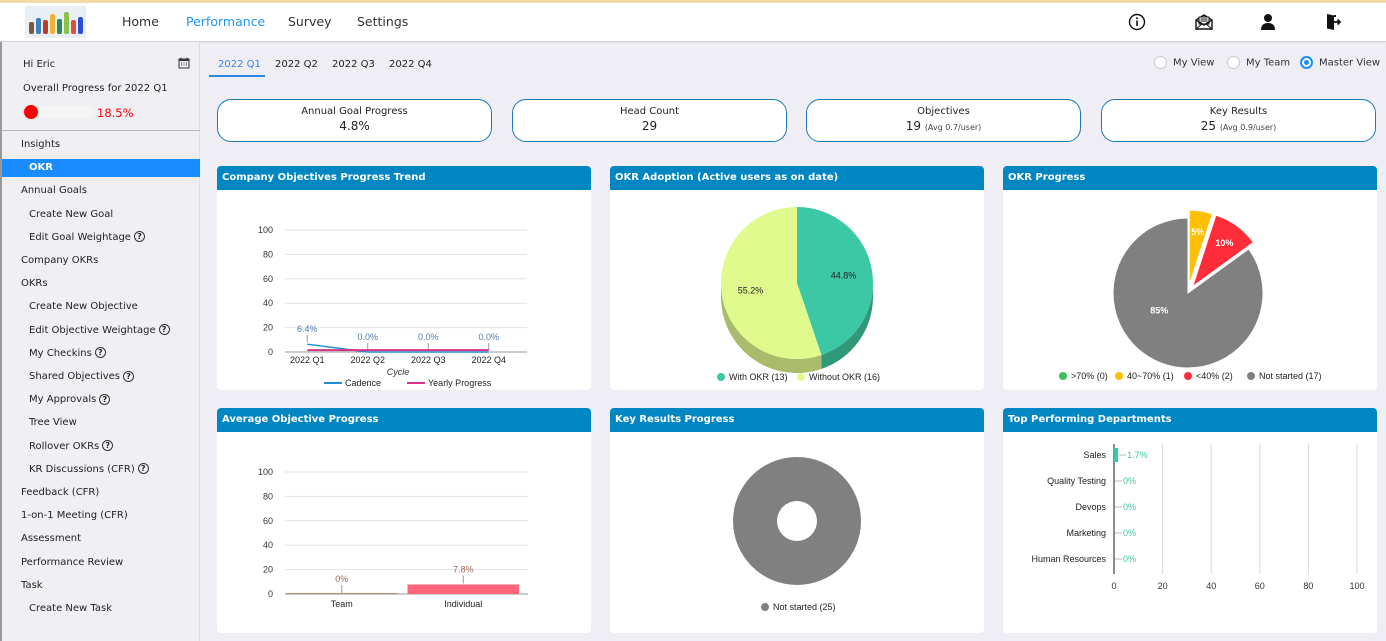  What do you see at coordinates (758, 377) in the screenshot?
I see `legend-label: With OKR (13)` at bounding box center [758, 377].